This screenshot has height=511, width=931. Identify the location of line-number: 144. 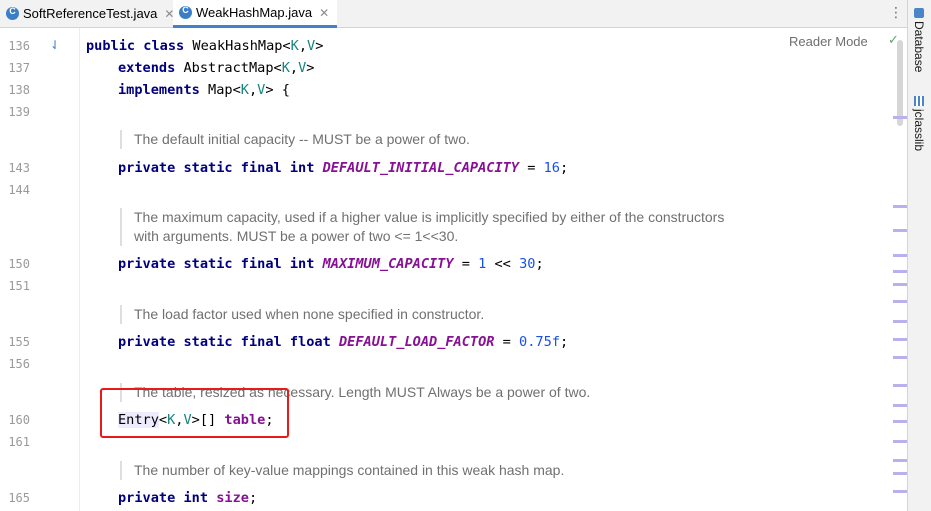
(19, 190).